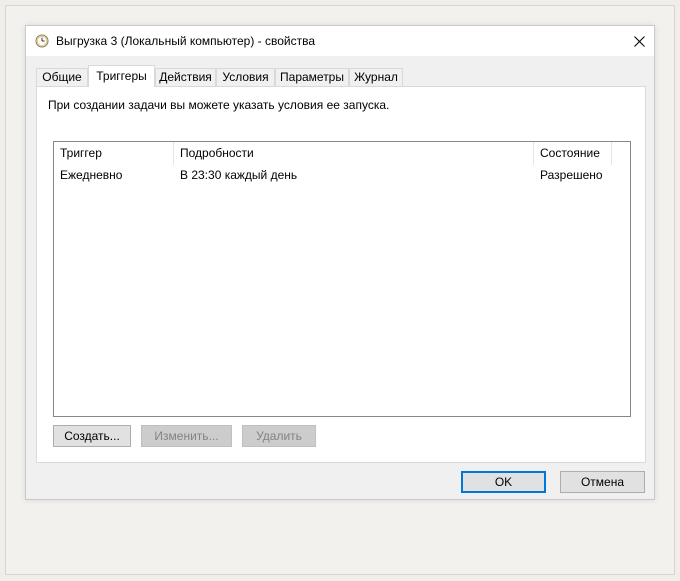 The width and height of the screenshot is (680, 581). I want to click on tab-conditions: Условия, so click(245, 77).